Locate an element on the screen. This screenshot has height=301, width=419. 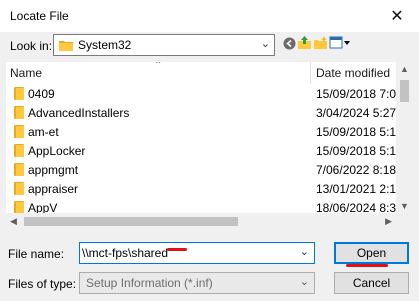
title-bar: Locate File ✕ is located at coordinates (209, 16).